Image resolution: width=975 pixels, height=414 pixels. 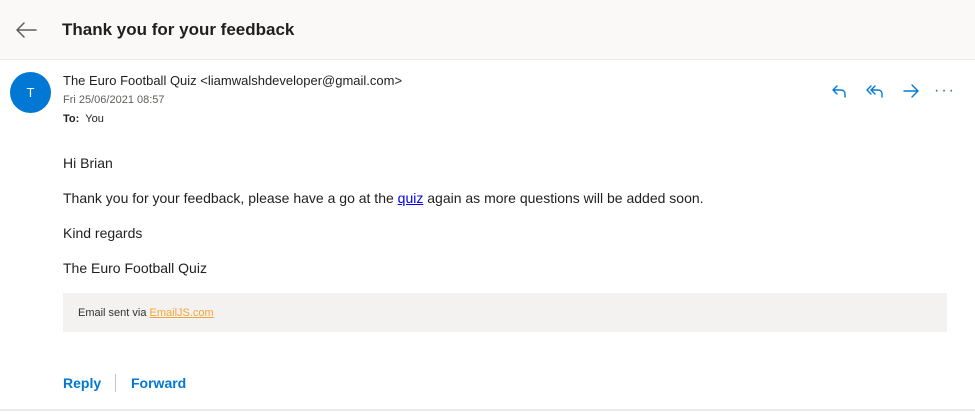 What do you see at coordinates (88, 163) in the screenshot?
I see `greeting-line: Hi Brian` at bounding box center [88, 163].